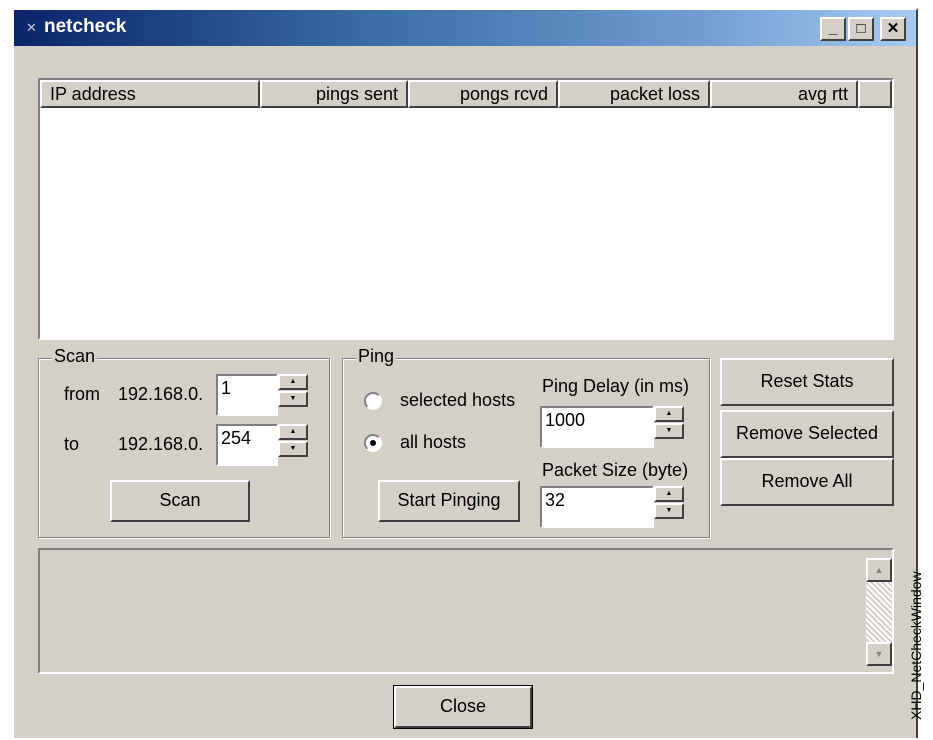  What do you see at coordinates (784, 94) in the screenshot?
I see `column-header-avg-rtt: avg rtt` at bounding box center [784, 94].